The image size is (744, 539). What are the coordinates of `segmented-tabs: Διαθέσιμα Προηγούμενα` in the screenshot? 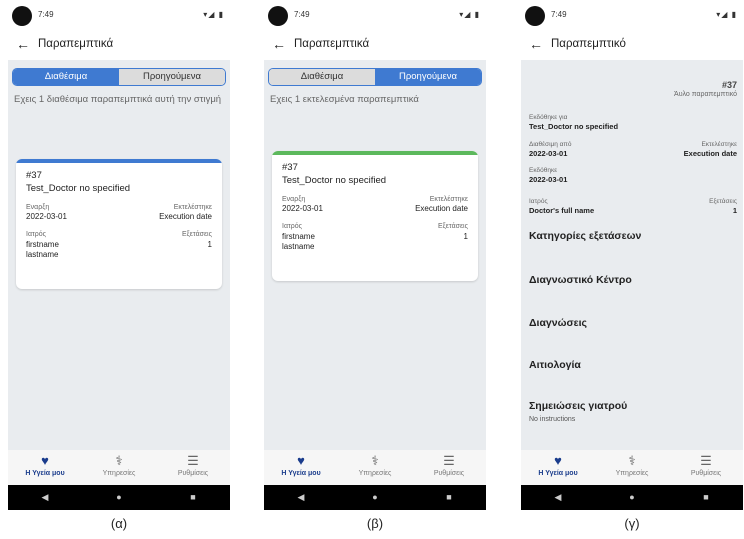 It's located at (119, 77).